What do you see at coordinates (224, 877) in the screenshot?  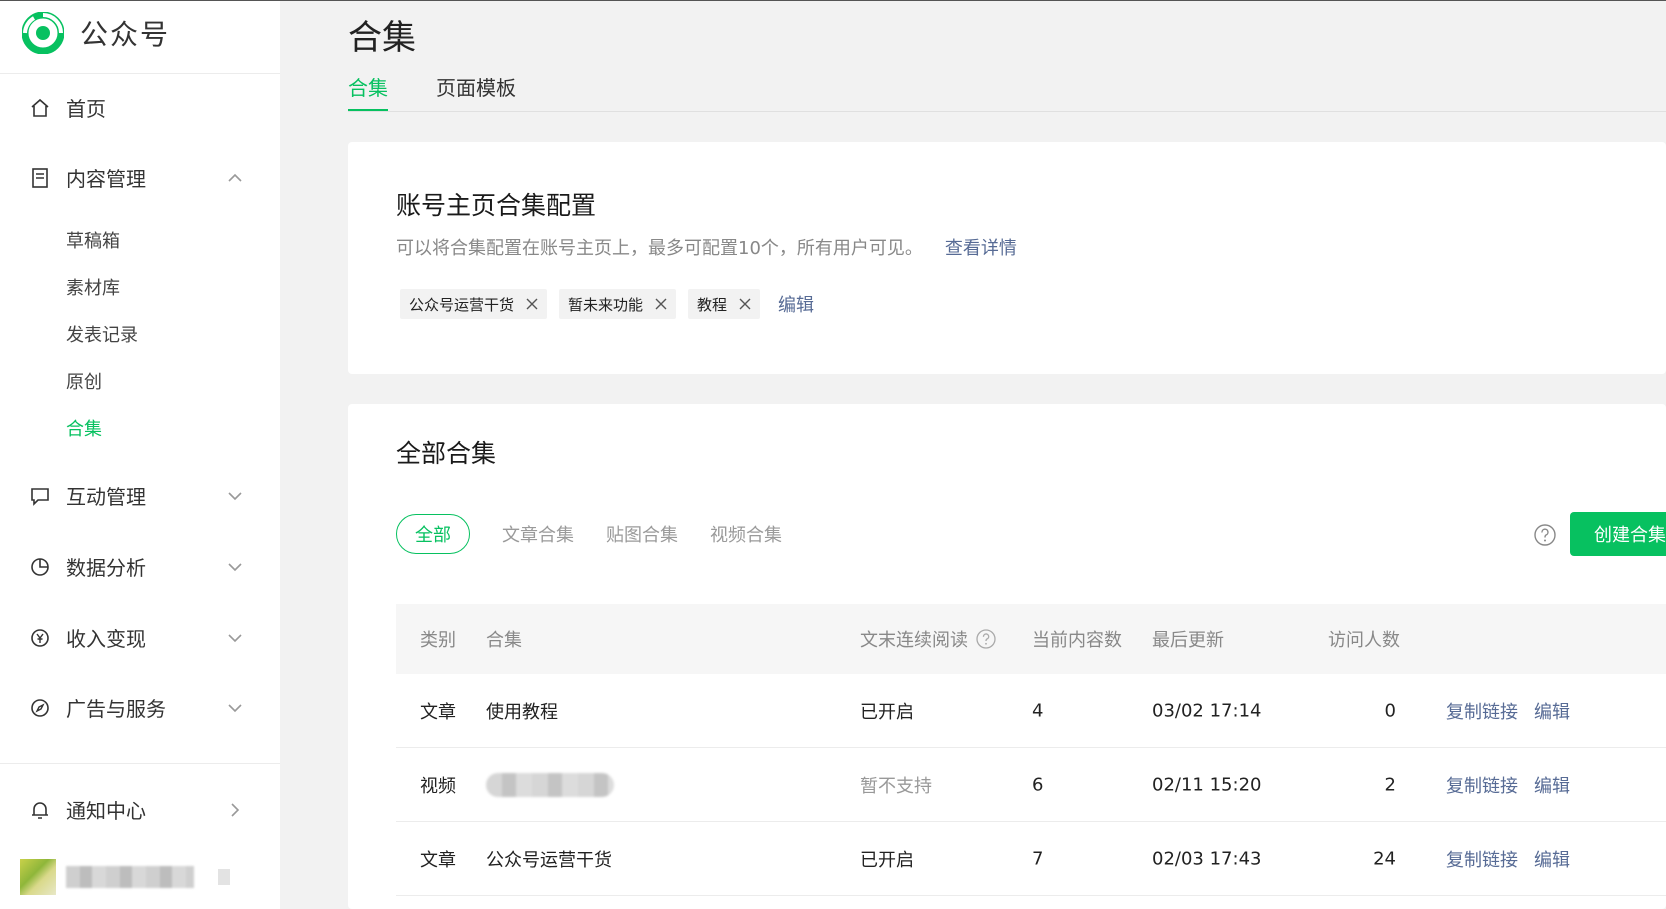 I see `account-extra-blurred` at bounding box center [224, 877].